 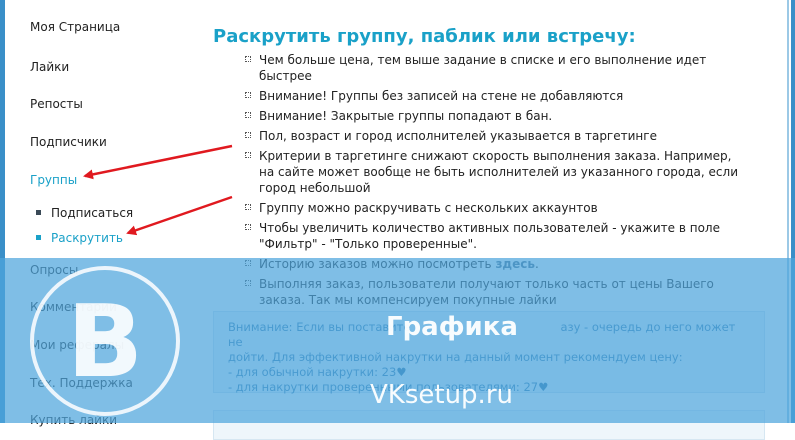 What do you see at coordinates (452, 327) in the screenshot?
I see `watermark-title: Графика` at bounding box center [452, 327].